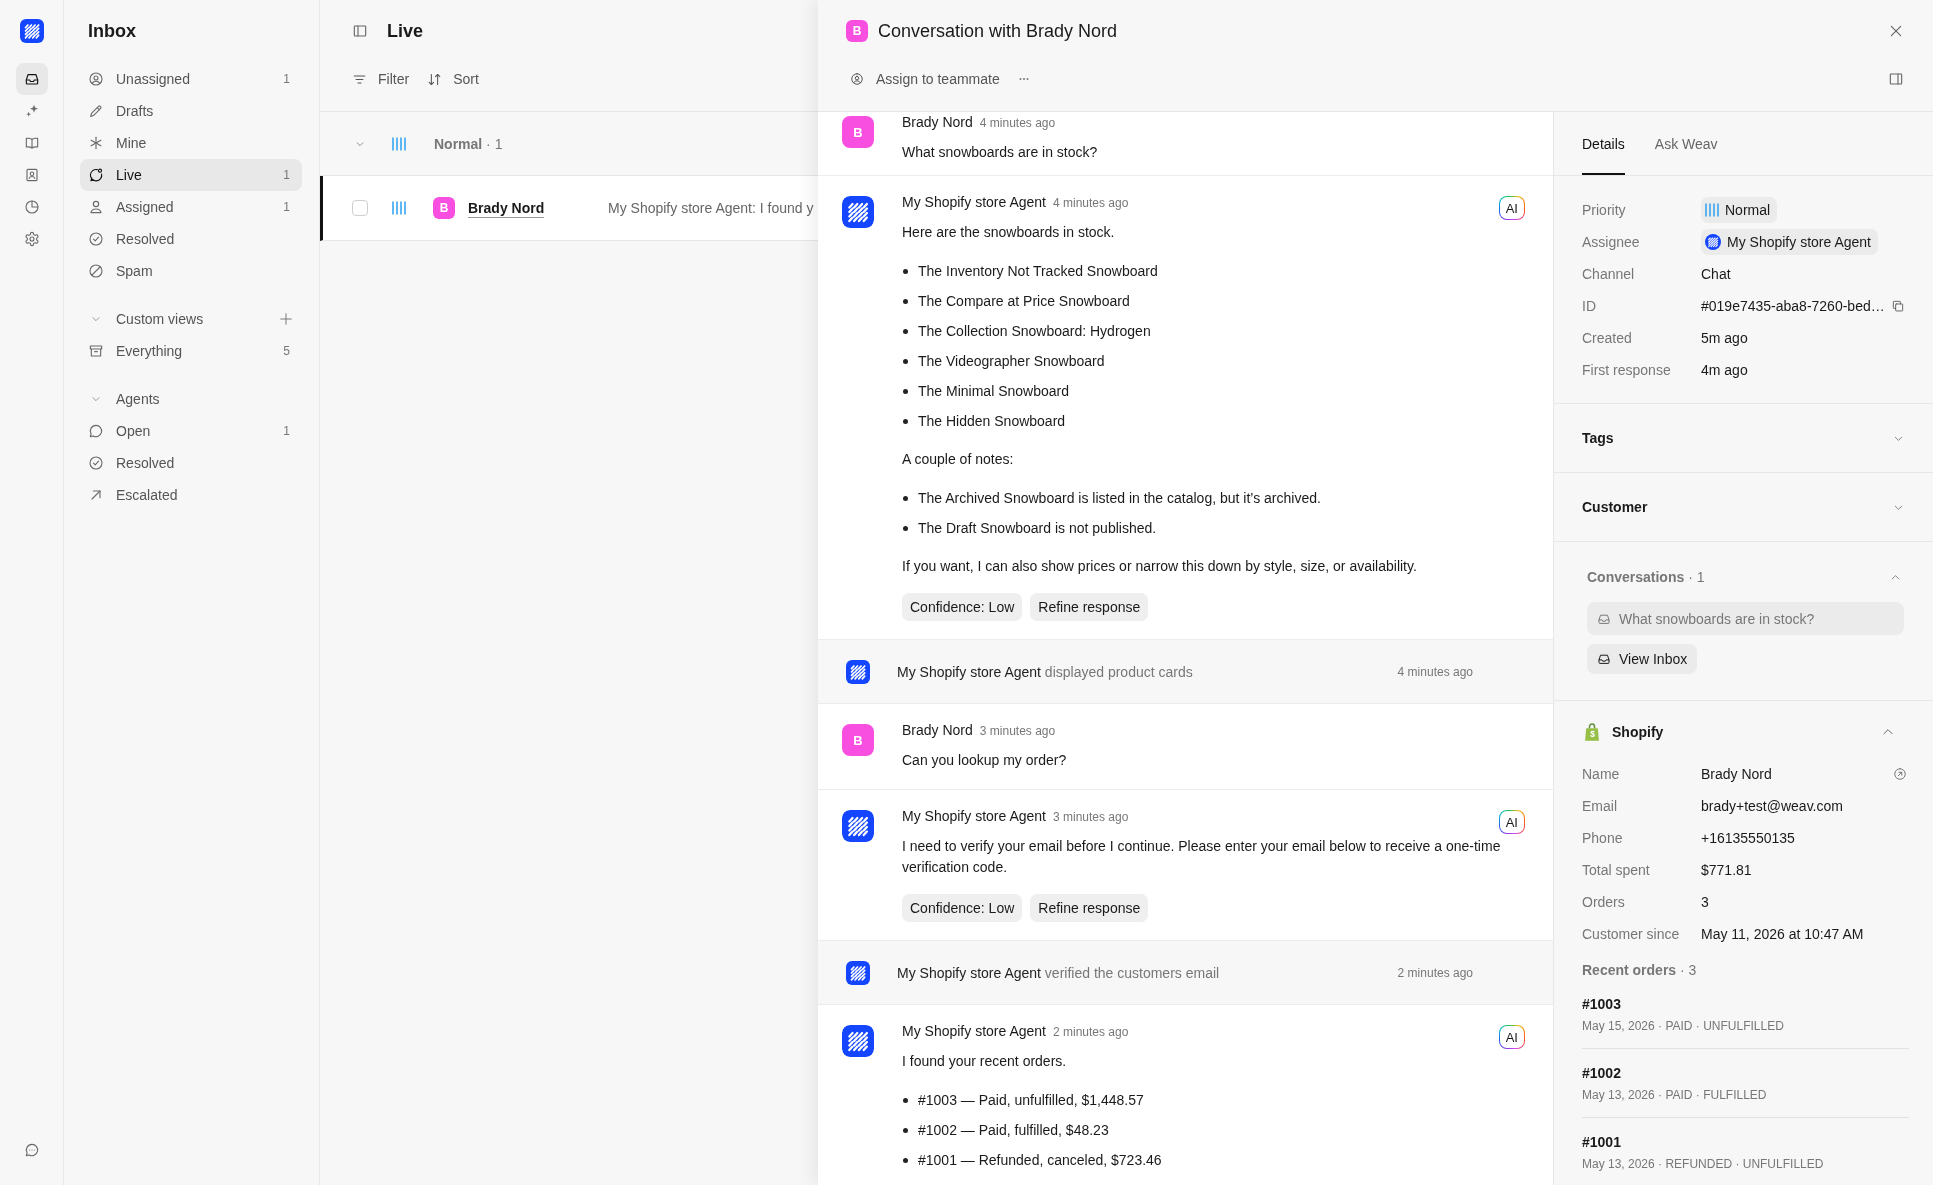 The height and width of the screenshot is (1185, 1933). Describe the element at coordinates (1743, 507) in the screenshot. I see `section-header: Customer` at that location.